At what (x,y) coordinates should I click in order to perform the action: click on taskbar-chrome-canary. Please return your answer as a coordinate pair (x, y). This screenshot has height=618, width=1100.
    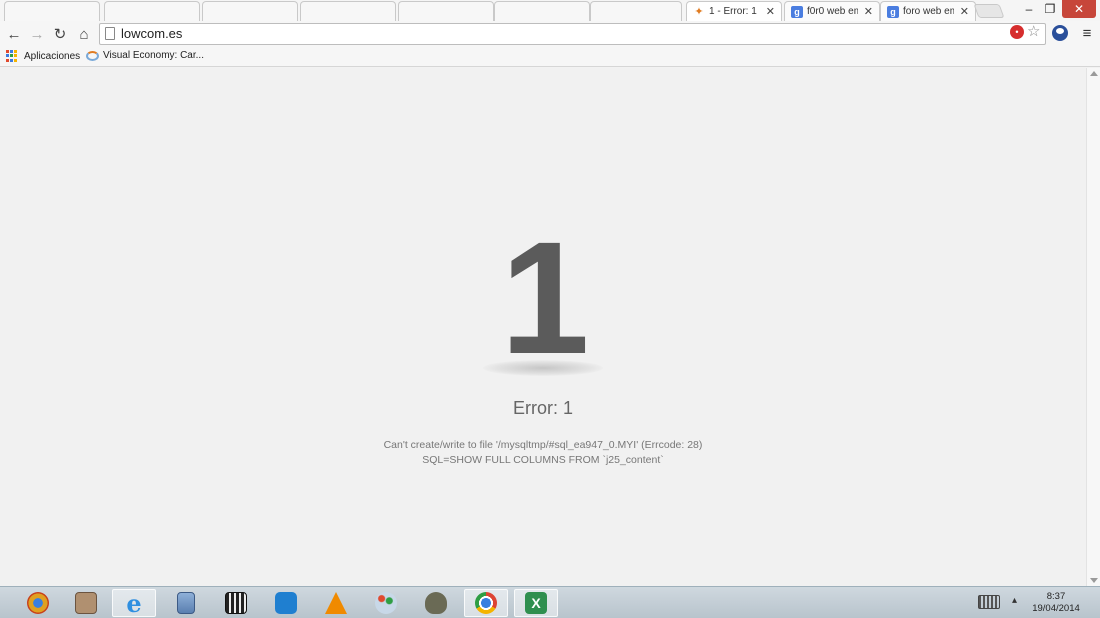
    Looking at the image, I should click on (38, 603).